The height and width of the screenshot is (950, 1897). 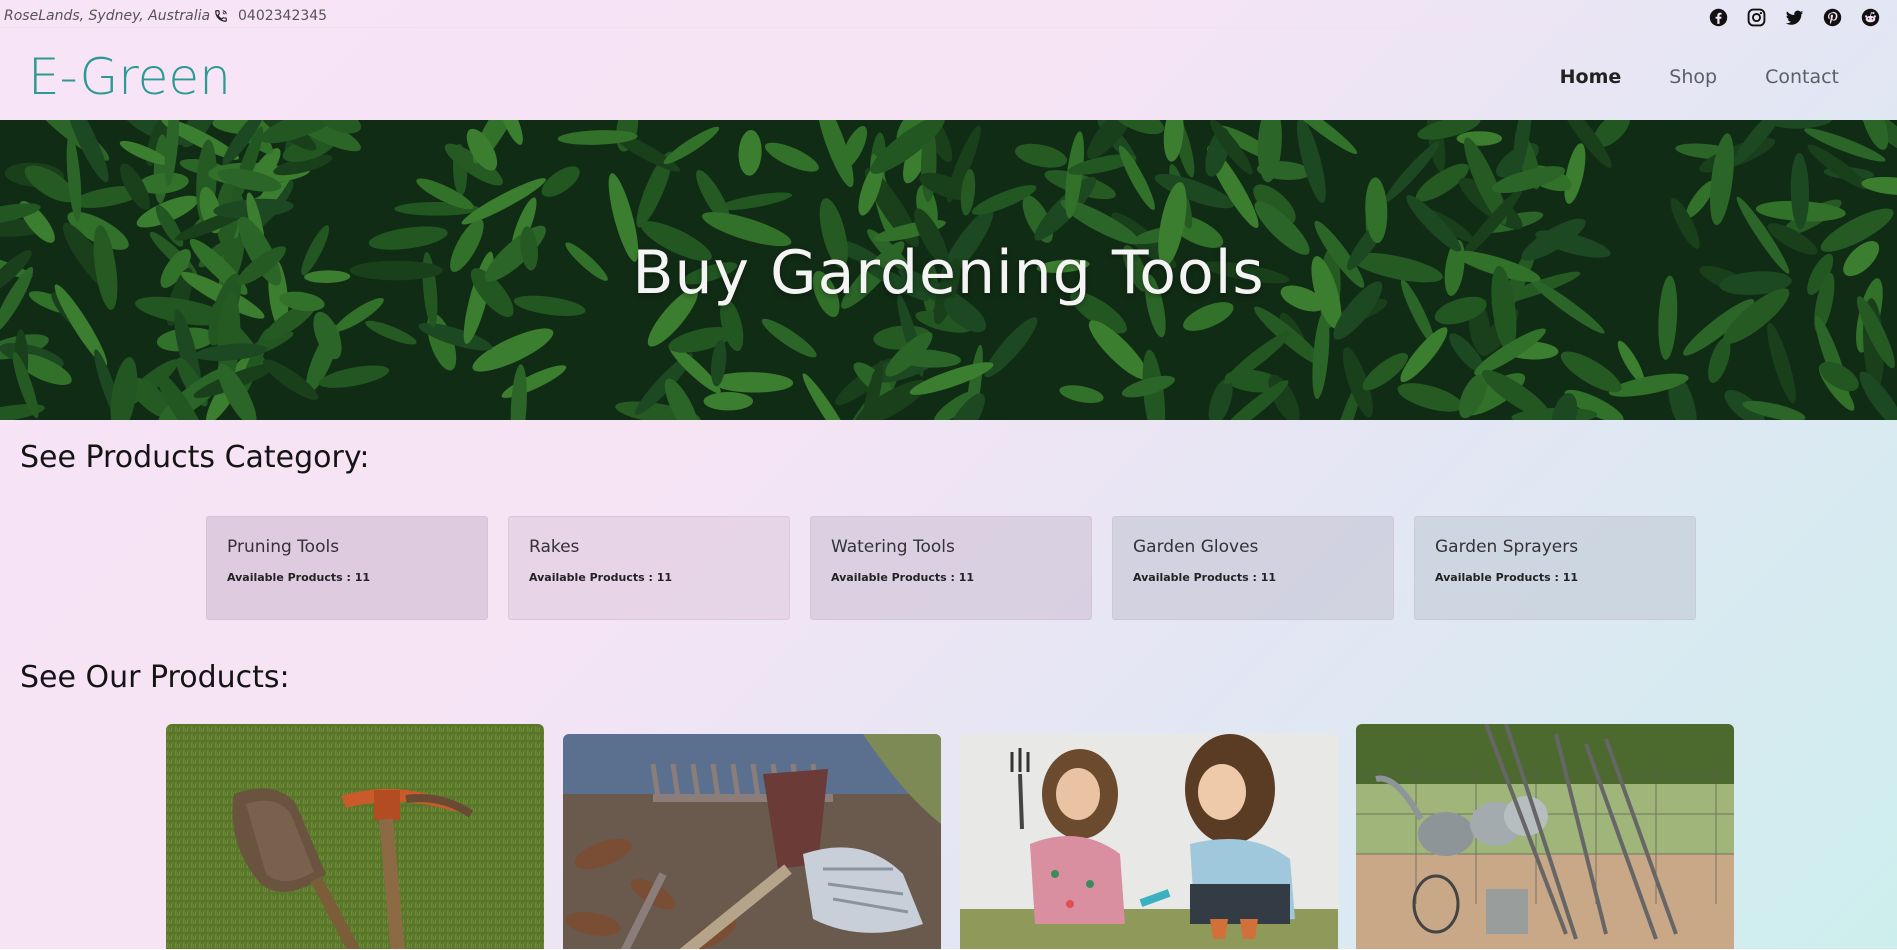 What do you see at coordinates (649, 568) in the screenshot?
I see `category-card-rakes: Rakes Available Products : 11` at bounding box center [649, 568].